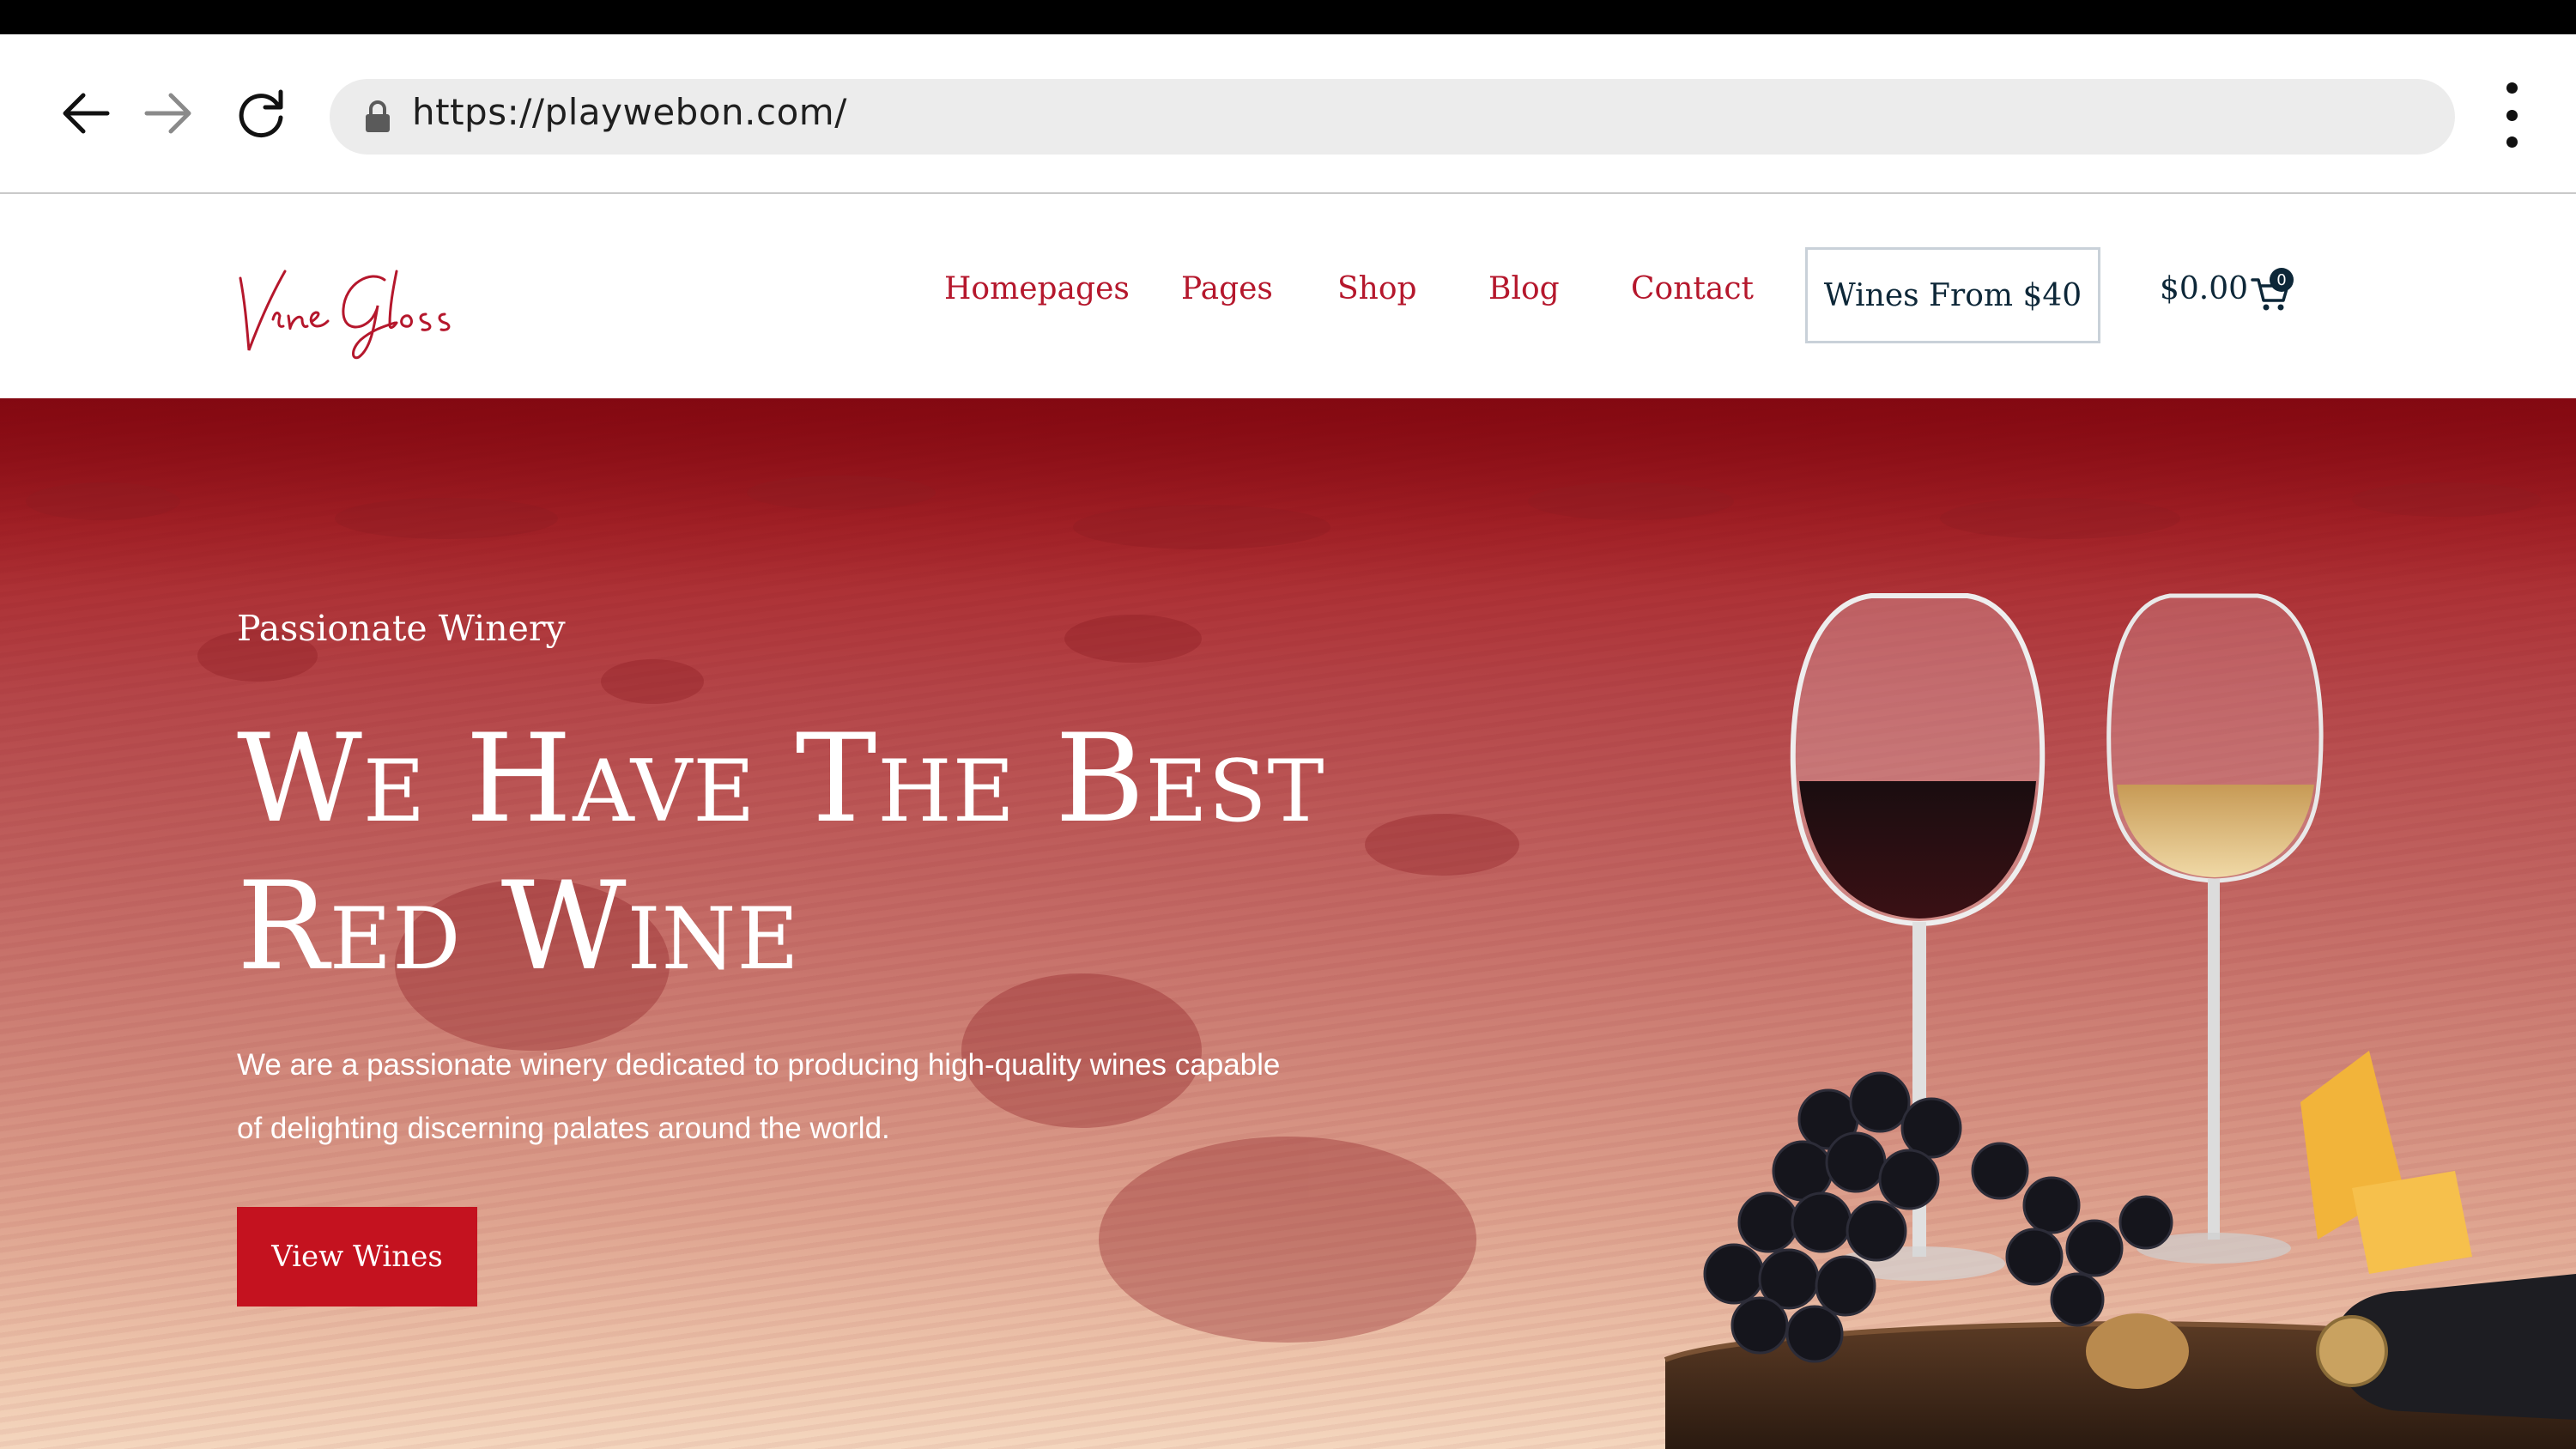 Image resolution: width=2576 pixels, height=1449 pixels. I want to click on menu-item-blog: Blog, so click(1524, 288).